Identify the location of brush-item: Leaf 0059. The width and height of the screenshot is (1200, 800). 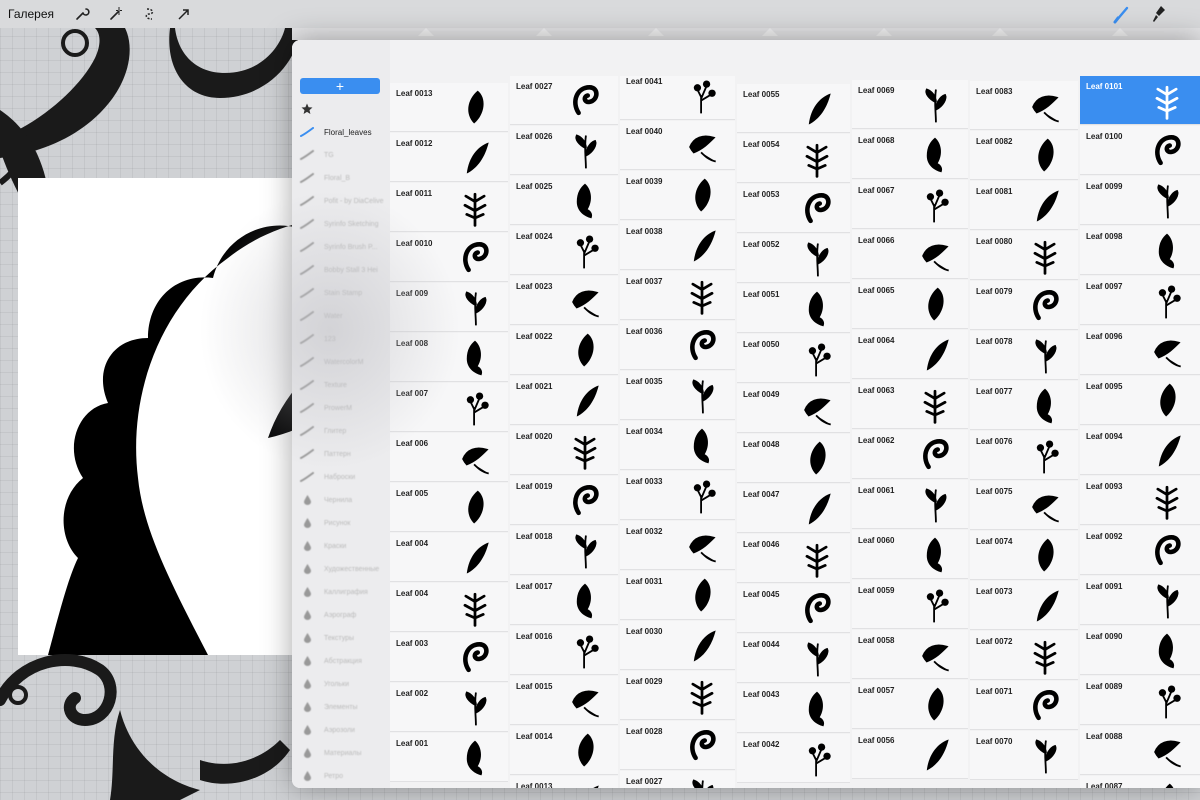
(910, 604).